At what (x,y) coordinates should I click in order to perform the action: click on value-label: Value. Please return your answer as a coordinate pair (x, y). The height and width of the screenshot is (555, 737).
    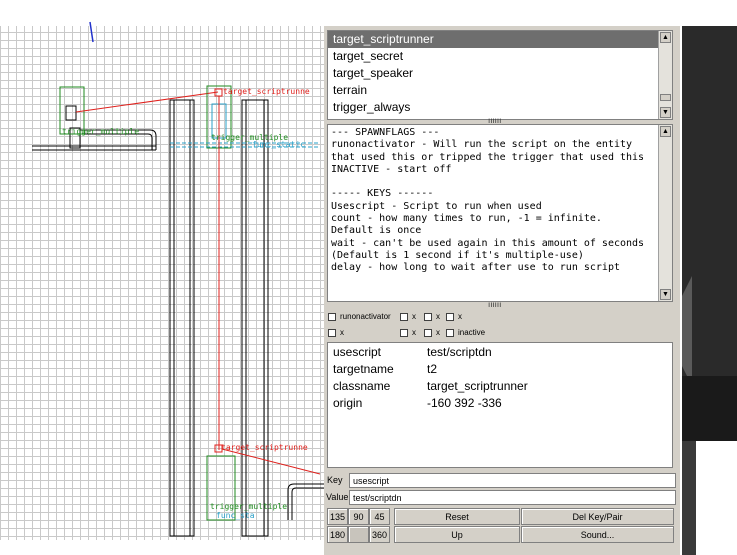
    Looking at the image, I should click on (337, 497).